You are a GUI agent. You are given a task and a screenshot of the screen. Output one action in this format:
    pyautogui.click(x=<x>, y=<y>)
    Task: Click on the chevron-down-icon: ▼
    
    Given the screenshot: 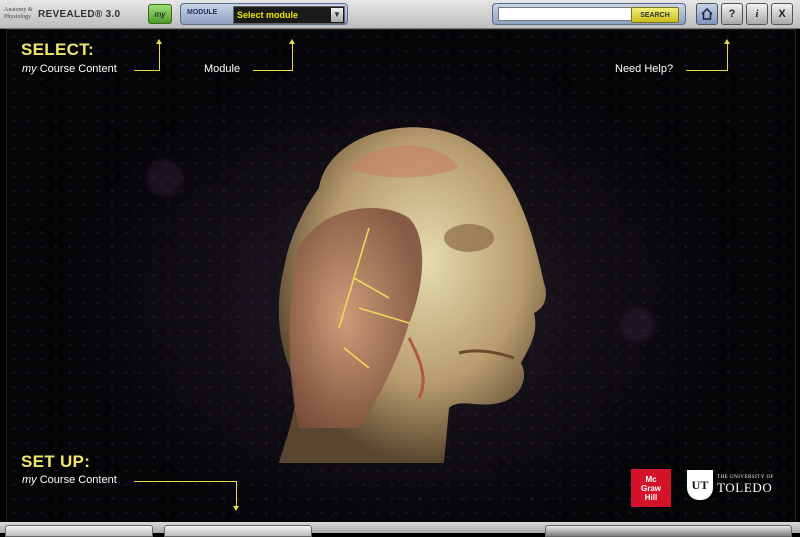 What is the action you would take?
    pyautogui.click(x=337, y=15)
    